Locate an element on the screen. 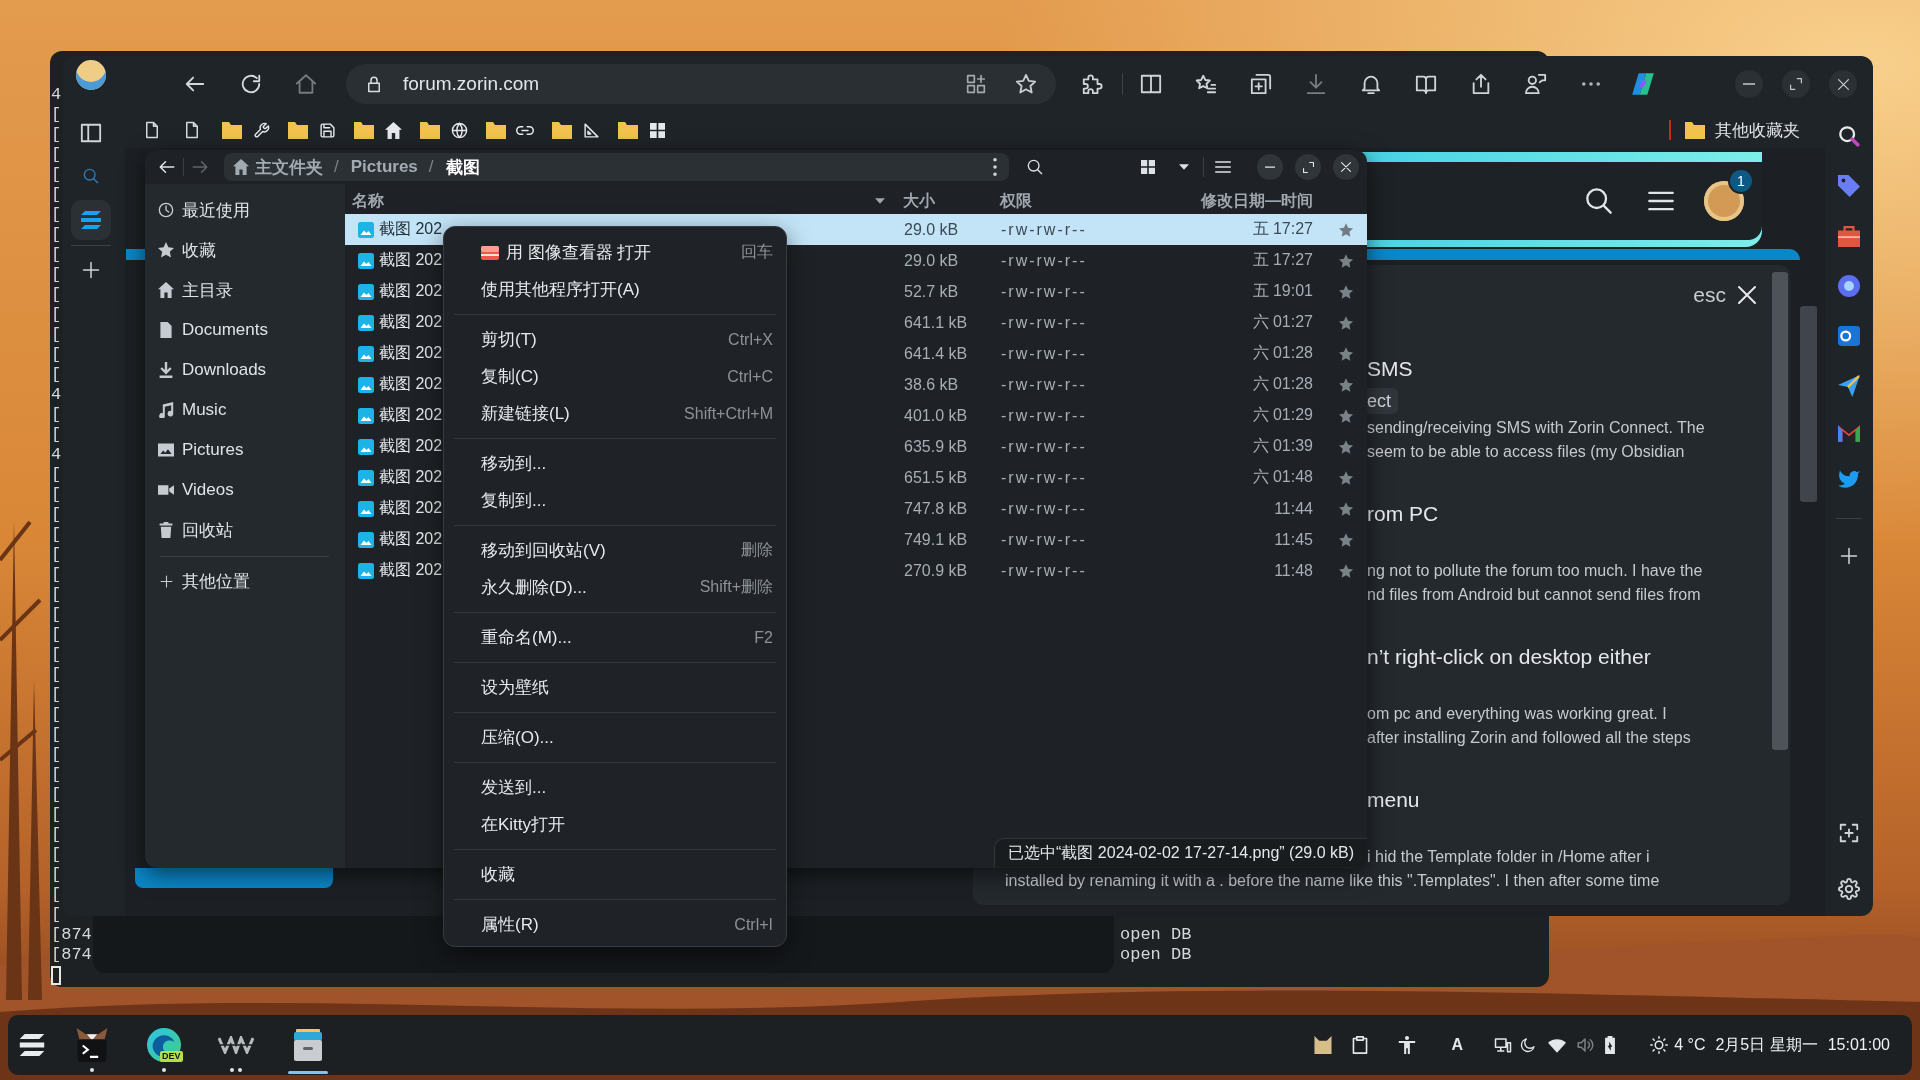 The image size is (1920, 1080). file-drawer-icon is located at coordinates (308, 1045).